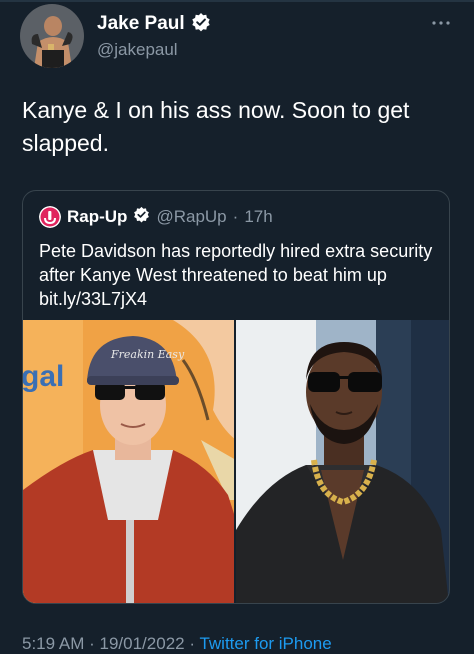  What do you see at coordinates (50, 217) in the screenshot?
I see `quoted-author-avatar` at bounding box center [50, 217].